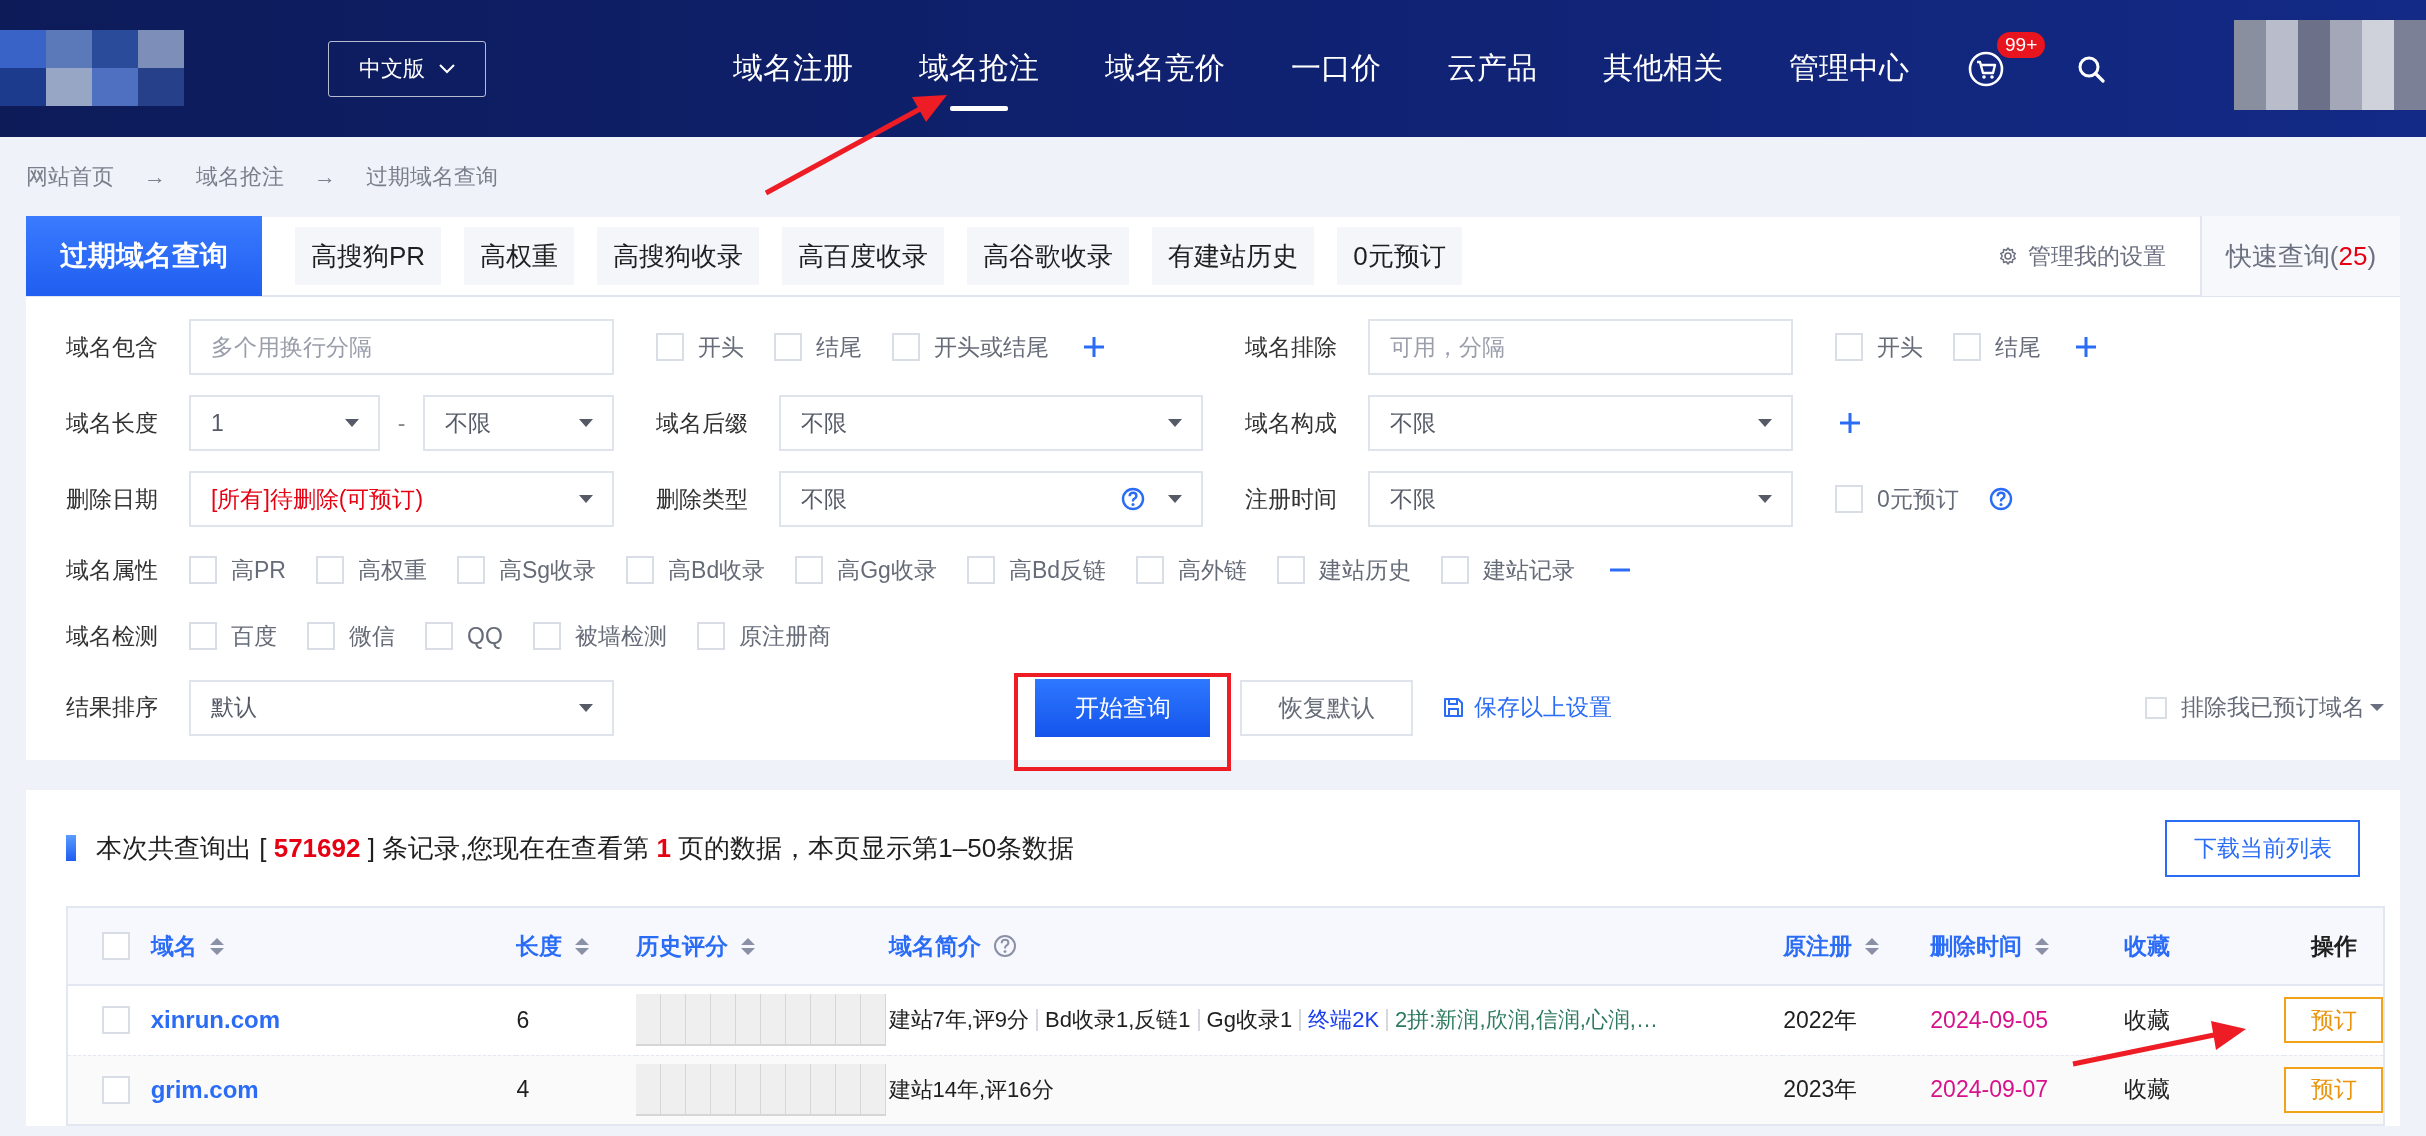 This screenshot has height=1136, width=2426. I want to click on breadcrumb-link: 过期域名查询, so click(432, 177).